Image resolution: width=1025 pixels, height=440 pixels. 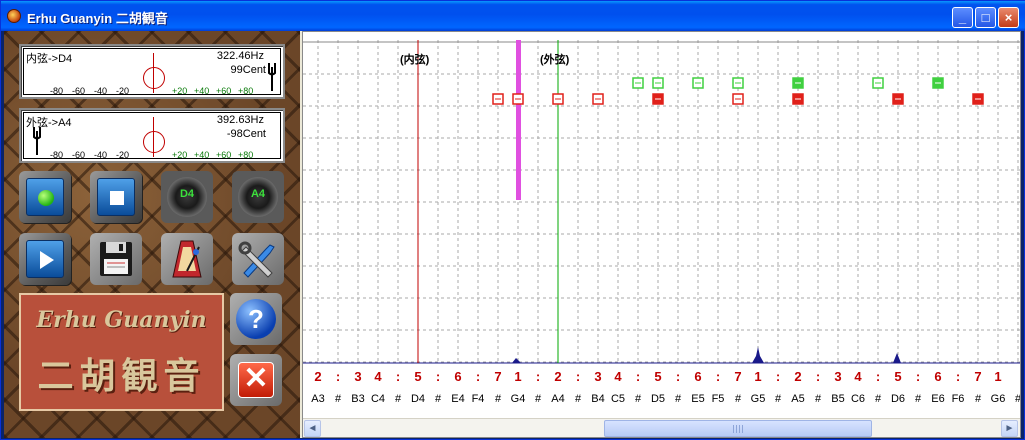 I want to click on speaker-note-label: D4, so click(x=187, y=194).